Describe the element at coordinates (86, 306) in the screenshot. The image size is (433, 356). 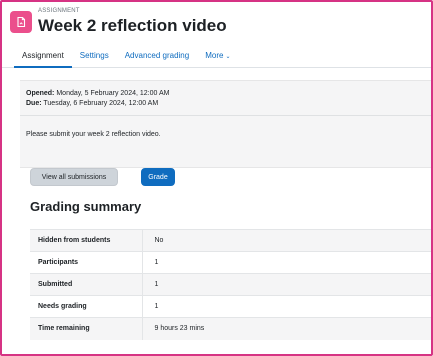
I see `row-label: Needs grading` at that location.